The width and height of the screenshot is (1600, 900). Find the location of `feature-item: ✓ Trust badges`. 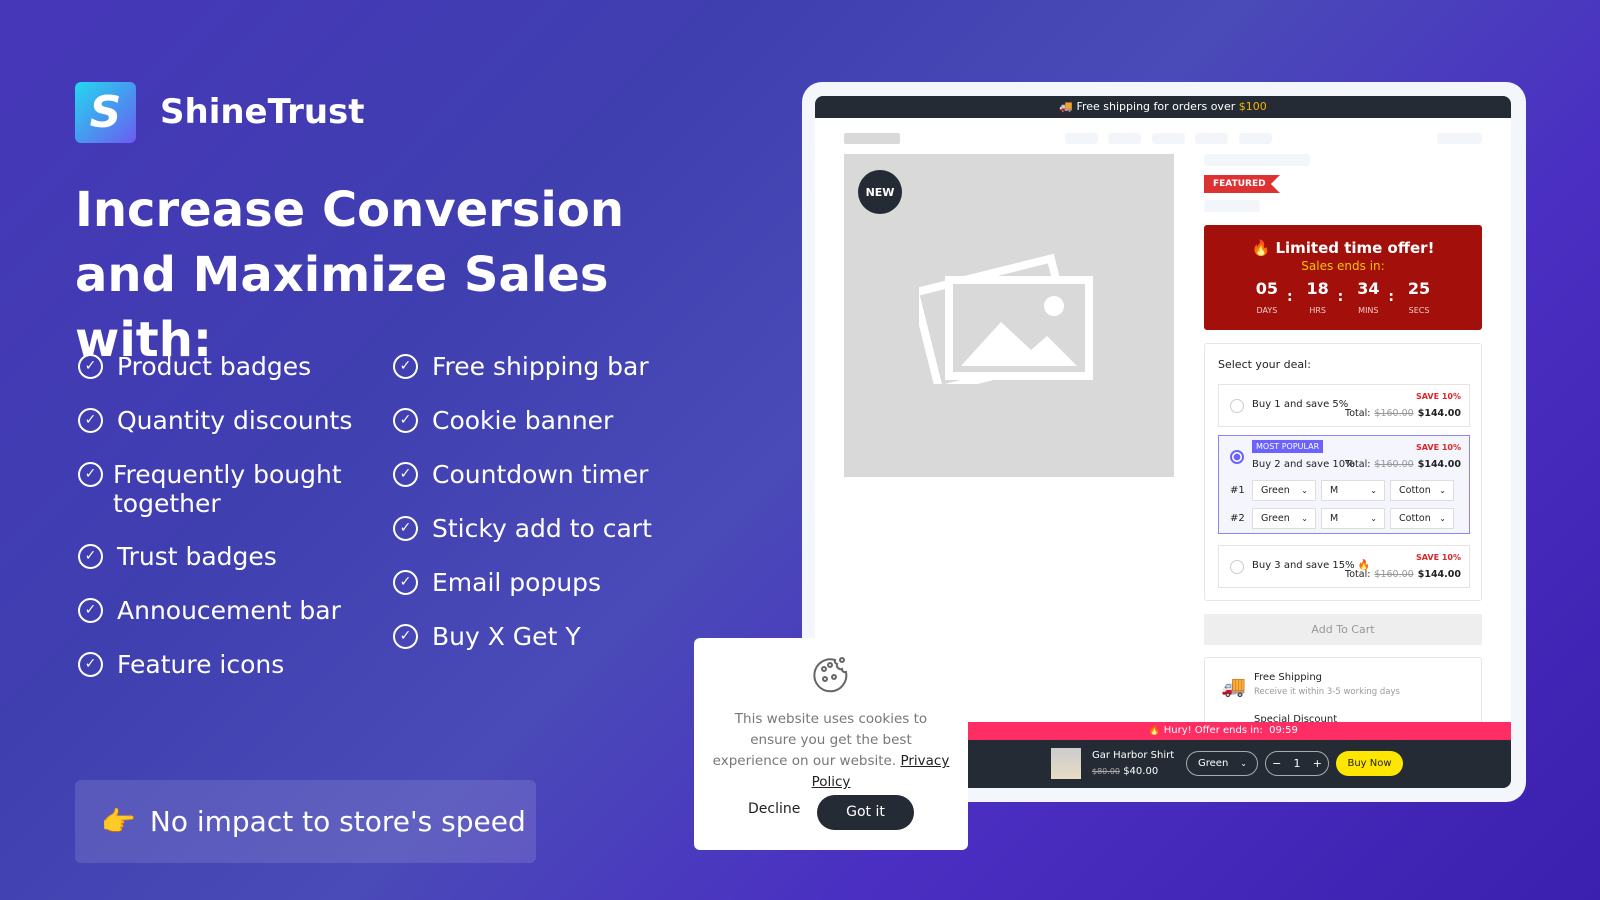

feature-item: ✓ Trust badges is located at coordinates (215, 569).